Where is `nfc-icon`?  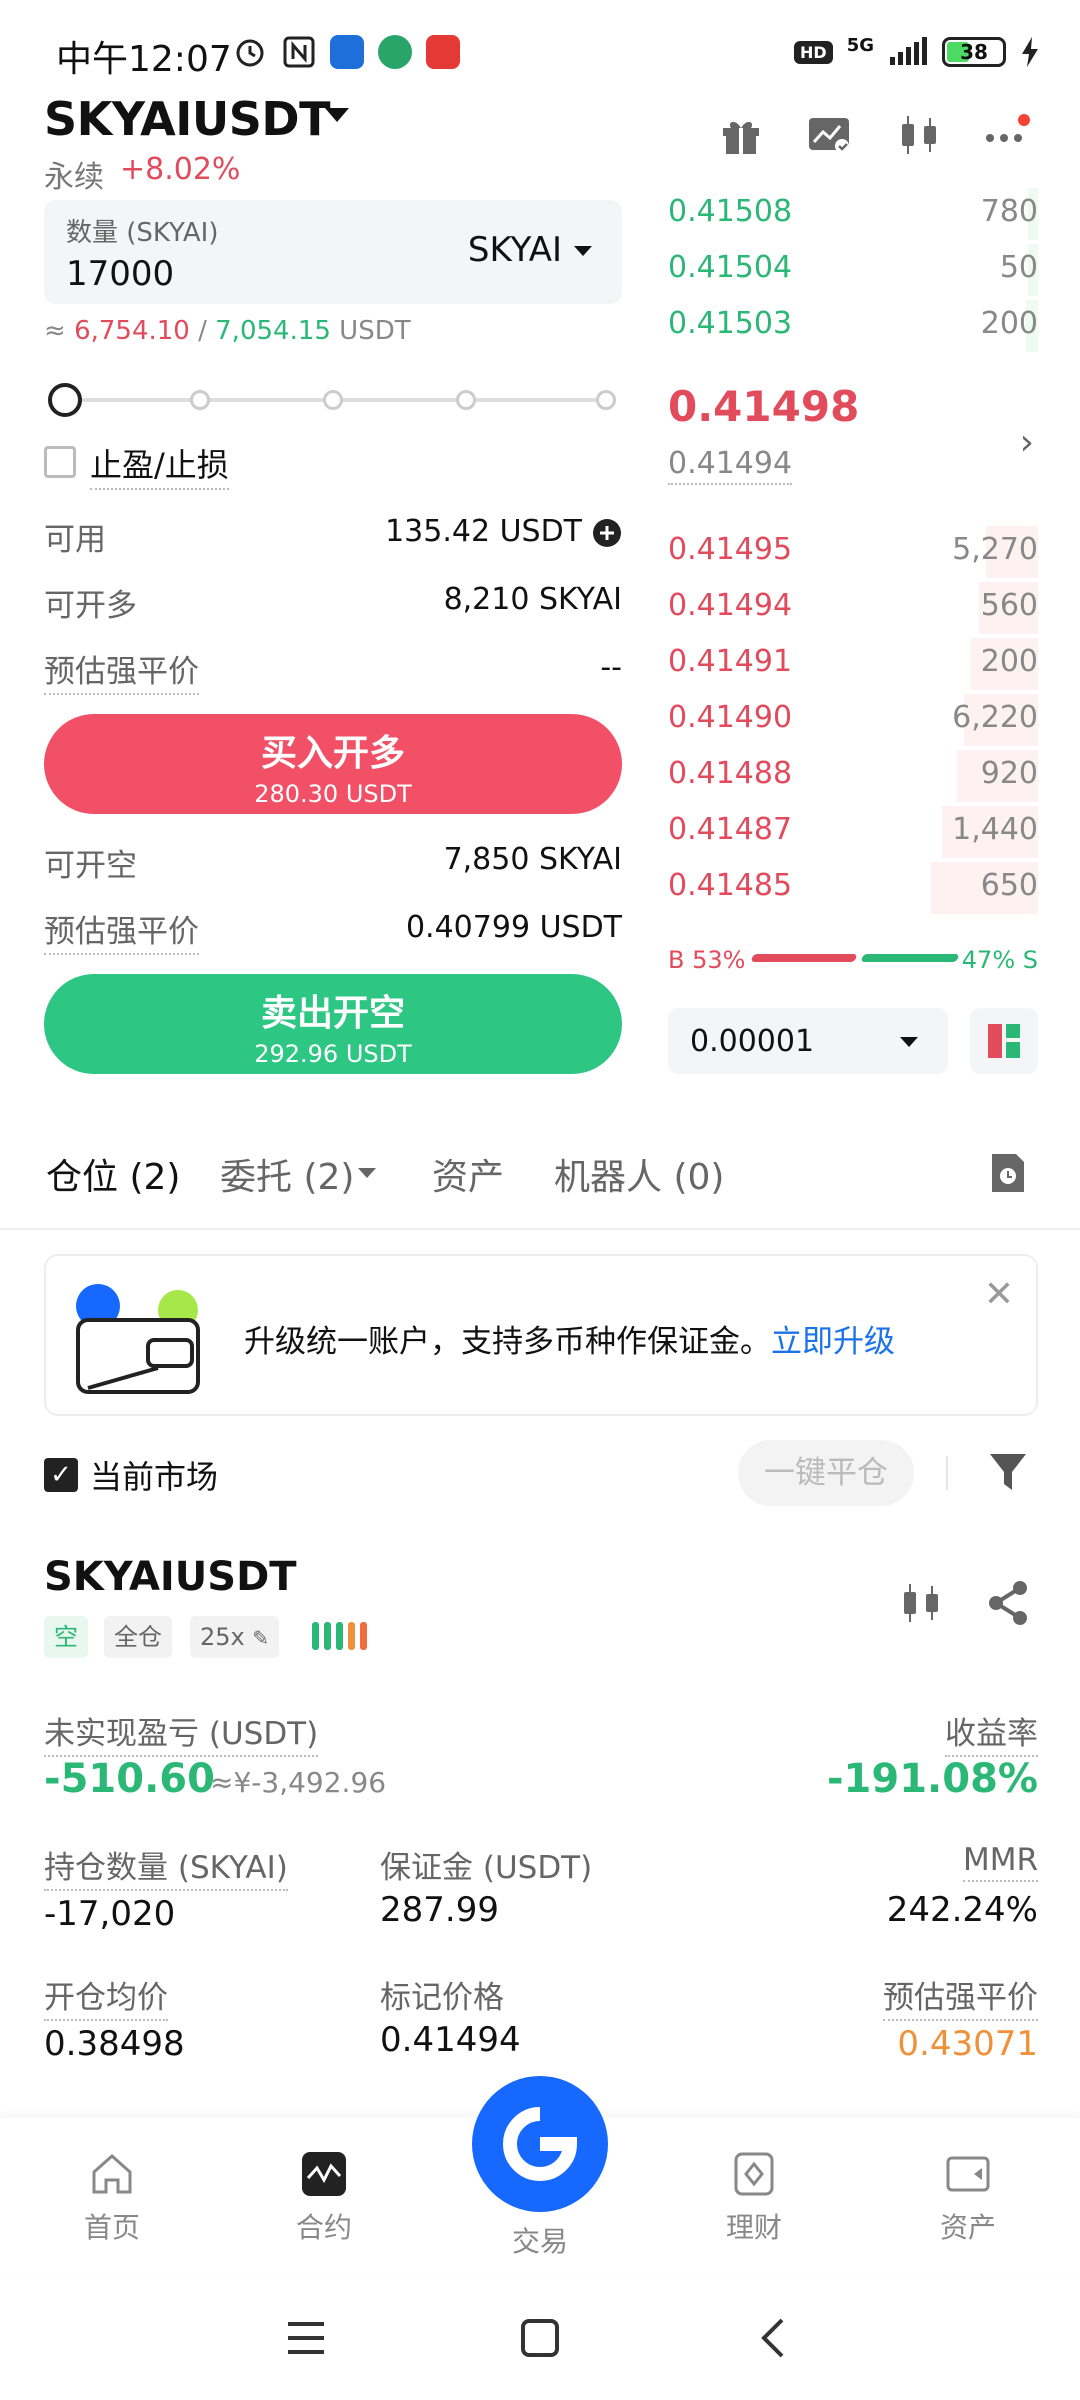 nfc-icon is located at coordinates (299, 52).